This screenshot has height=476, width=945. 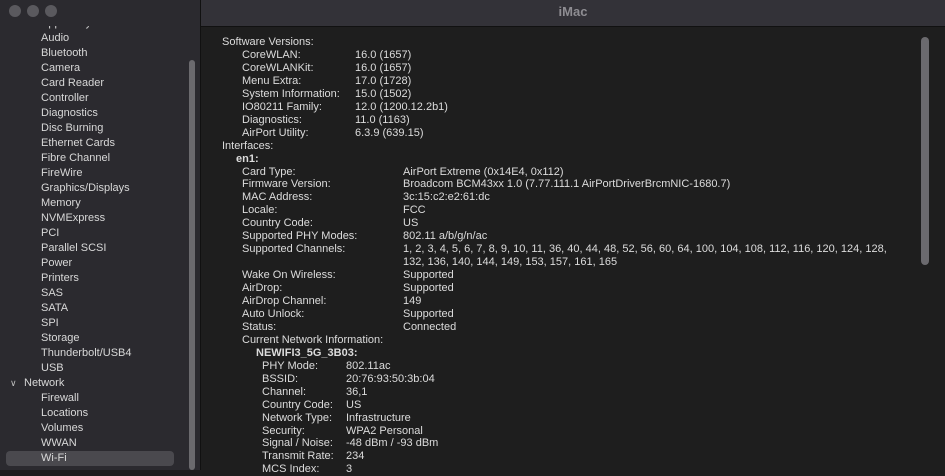 I want to click on sidebar-item-power: Power, so click(x=56, y=263).